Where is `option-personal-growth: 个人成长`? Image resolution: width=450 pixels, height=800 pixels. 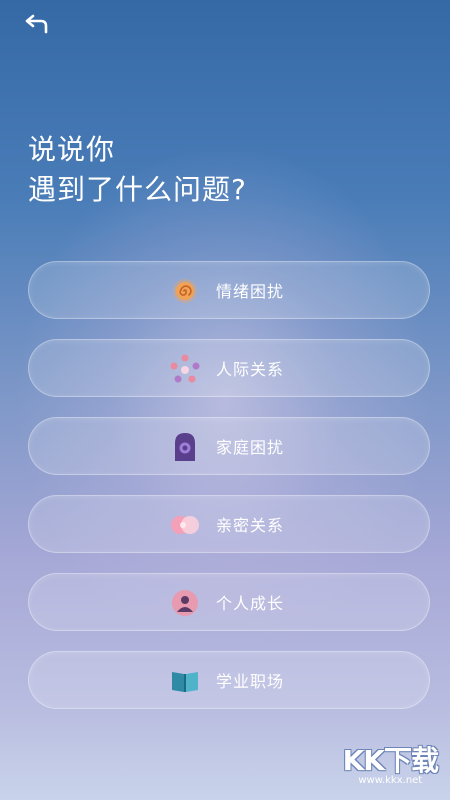
option-personal-growth: 个人成长 is located at coordinates (229, 602).